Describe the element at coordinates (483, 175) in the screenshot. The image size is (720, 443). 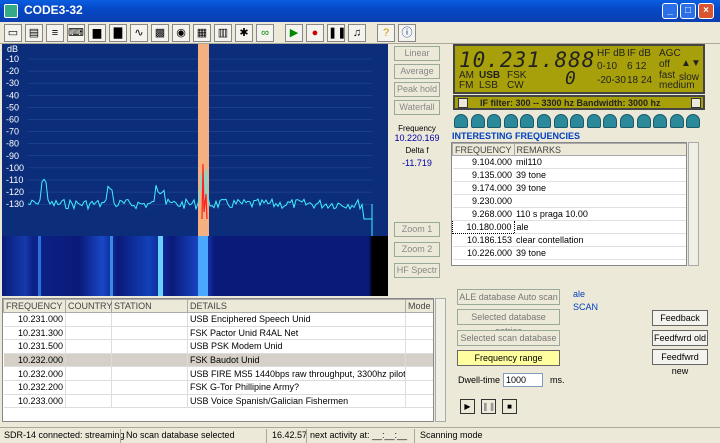
I see `freq-cell: 9.135.000` at that location.